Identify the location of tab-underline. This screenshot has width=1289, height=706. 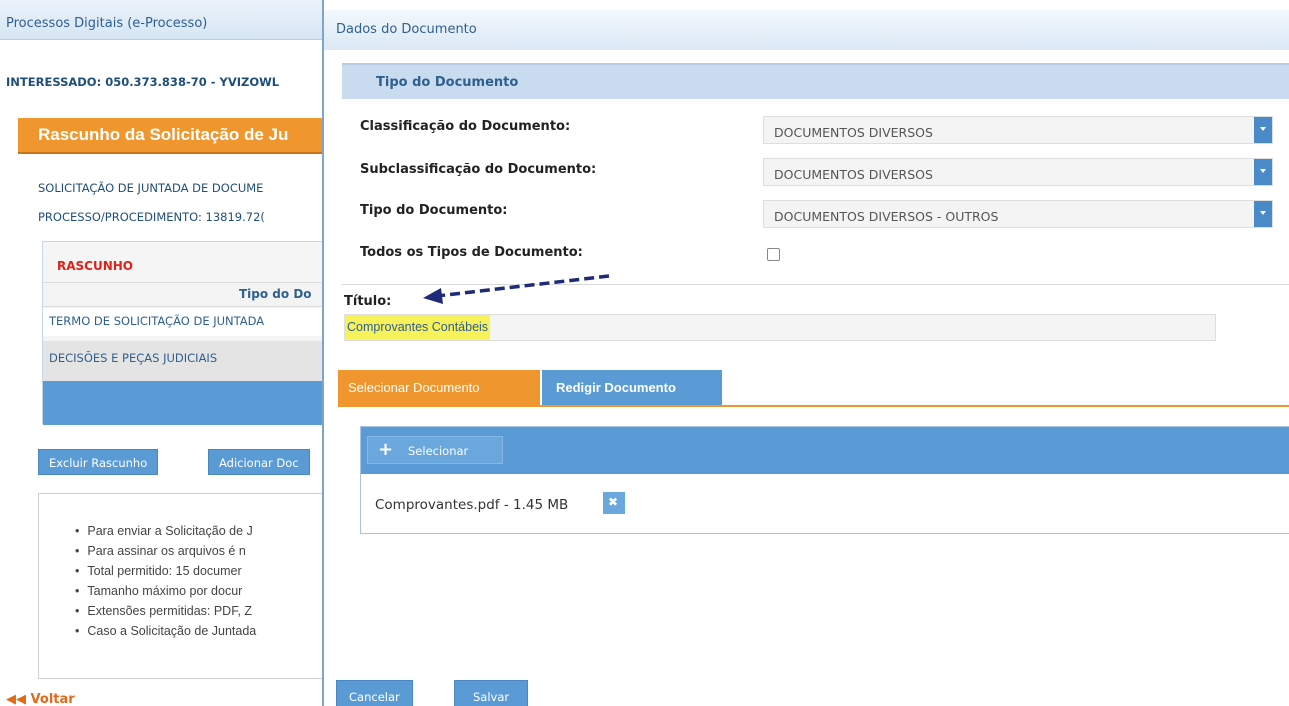
(813, 406).